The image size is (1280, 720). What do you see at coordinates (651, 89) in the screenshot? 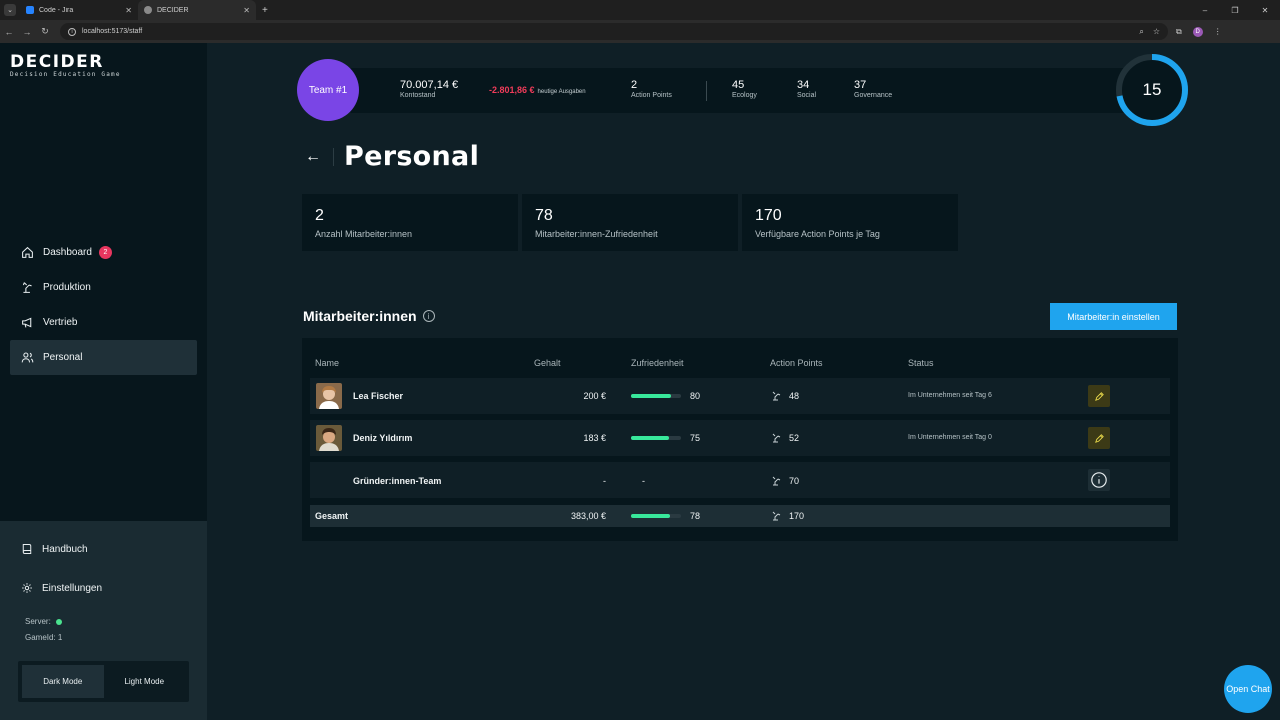
I see `action-points-stat: 2 Action Points` at bounding box center [651, 89].